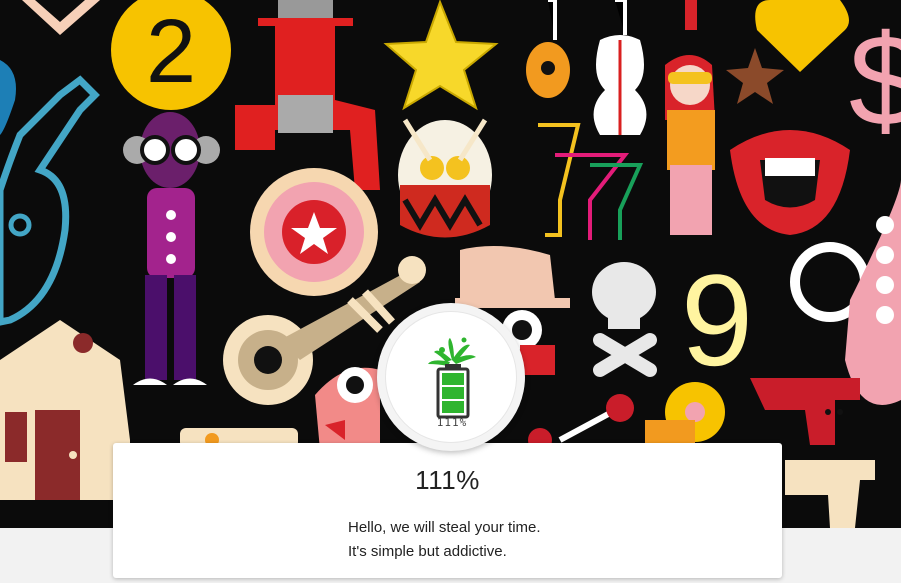  I want to click on number-two-icon: 2, so click(171, 55).